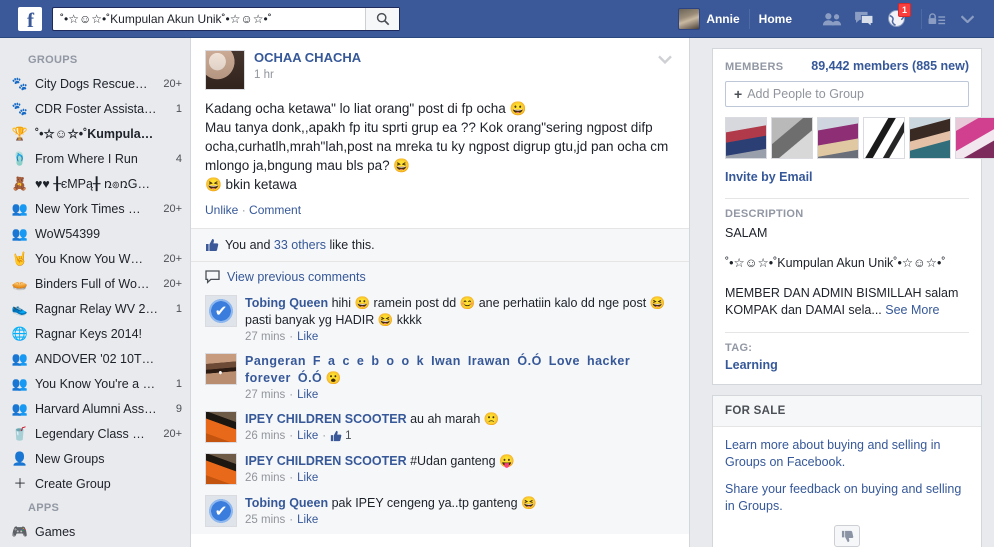 This screenshot has width=994, height=547. What do you see at coordinates (440, 276) in the screenshot?
I see `view-previous-comments-button: View previous comments` at bounding box center [440, 276].